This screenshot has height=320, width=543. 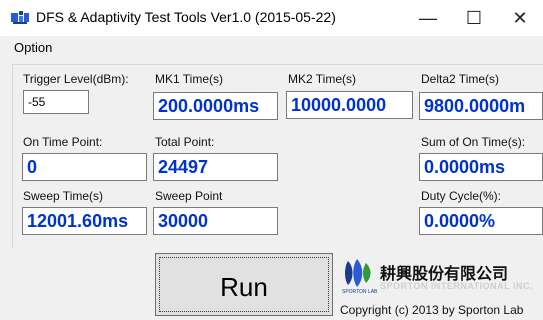 What do you see at coordinates (428, 18) in the screenshot?
I see `minimize-button: —` at bounding box center [428, 18].